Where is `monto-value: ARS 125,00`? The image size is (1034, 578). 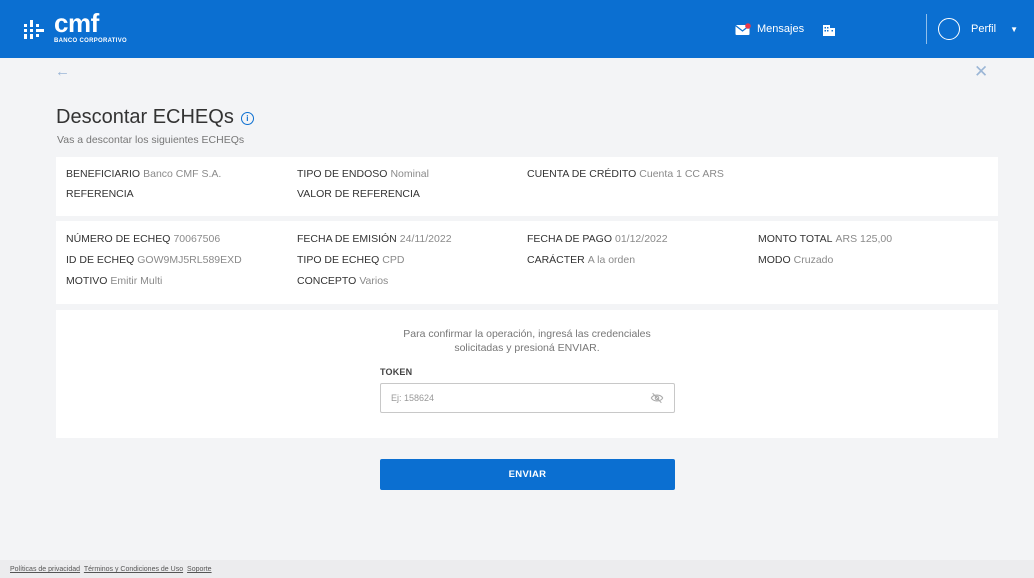
monto-value: ARS 125,00 is located at coordinates (864, 239).